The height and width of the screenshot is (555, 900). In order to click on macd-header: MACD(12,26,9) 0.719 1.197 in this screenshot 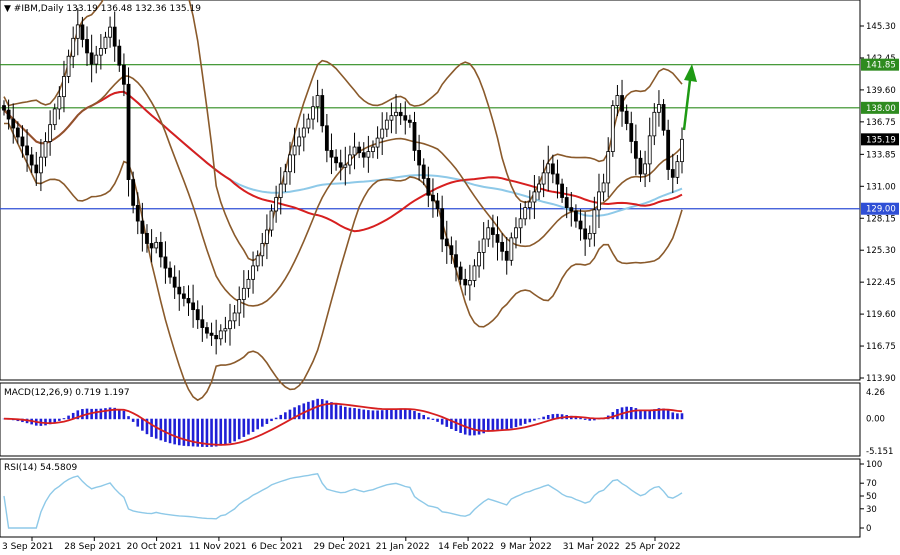, I will do `click(67, 393)`.